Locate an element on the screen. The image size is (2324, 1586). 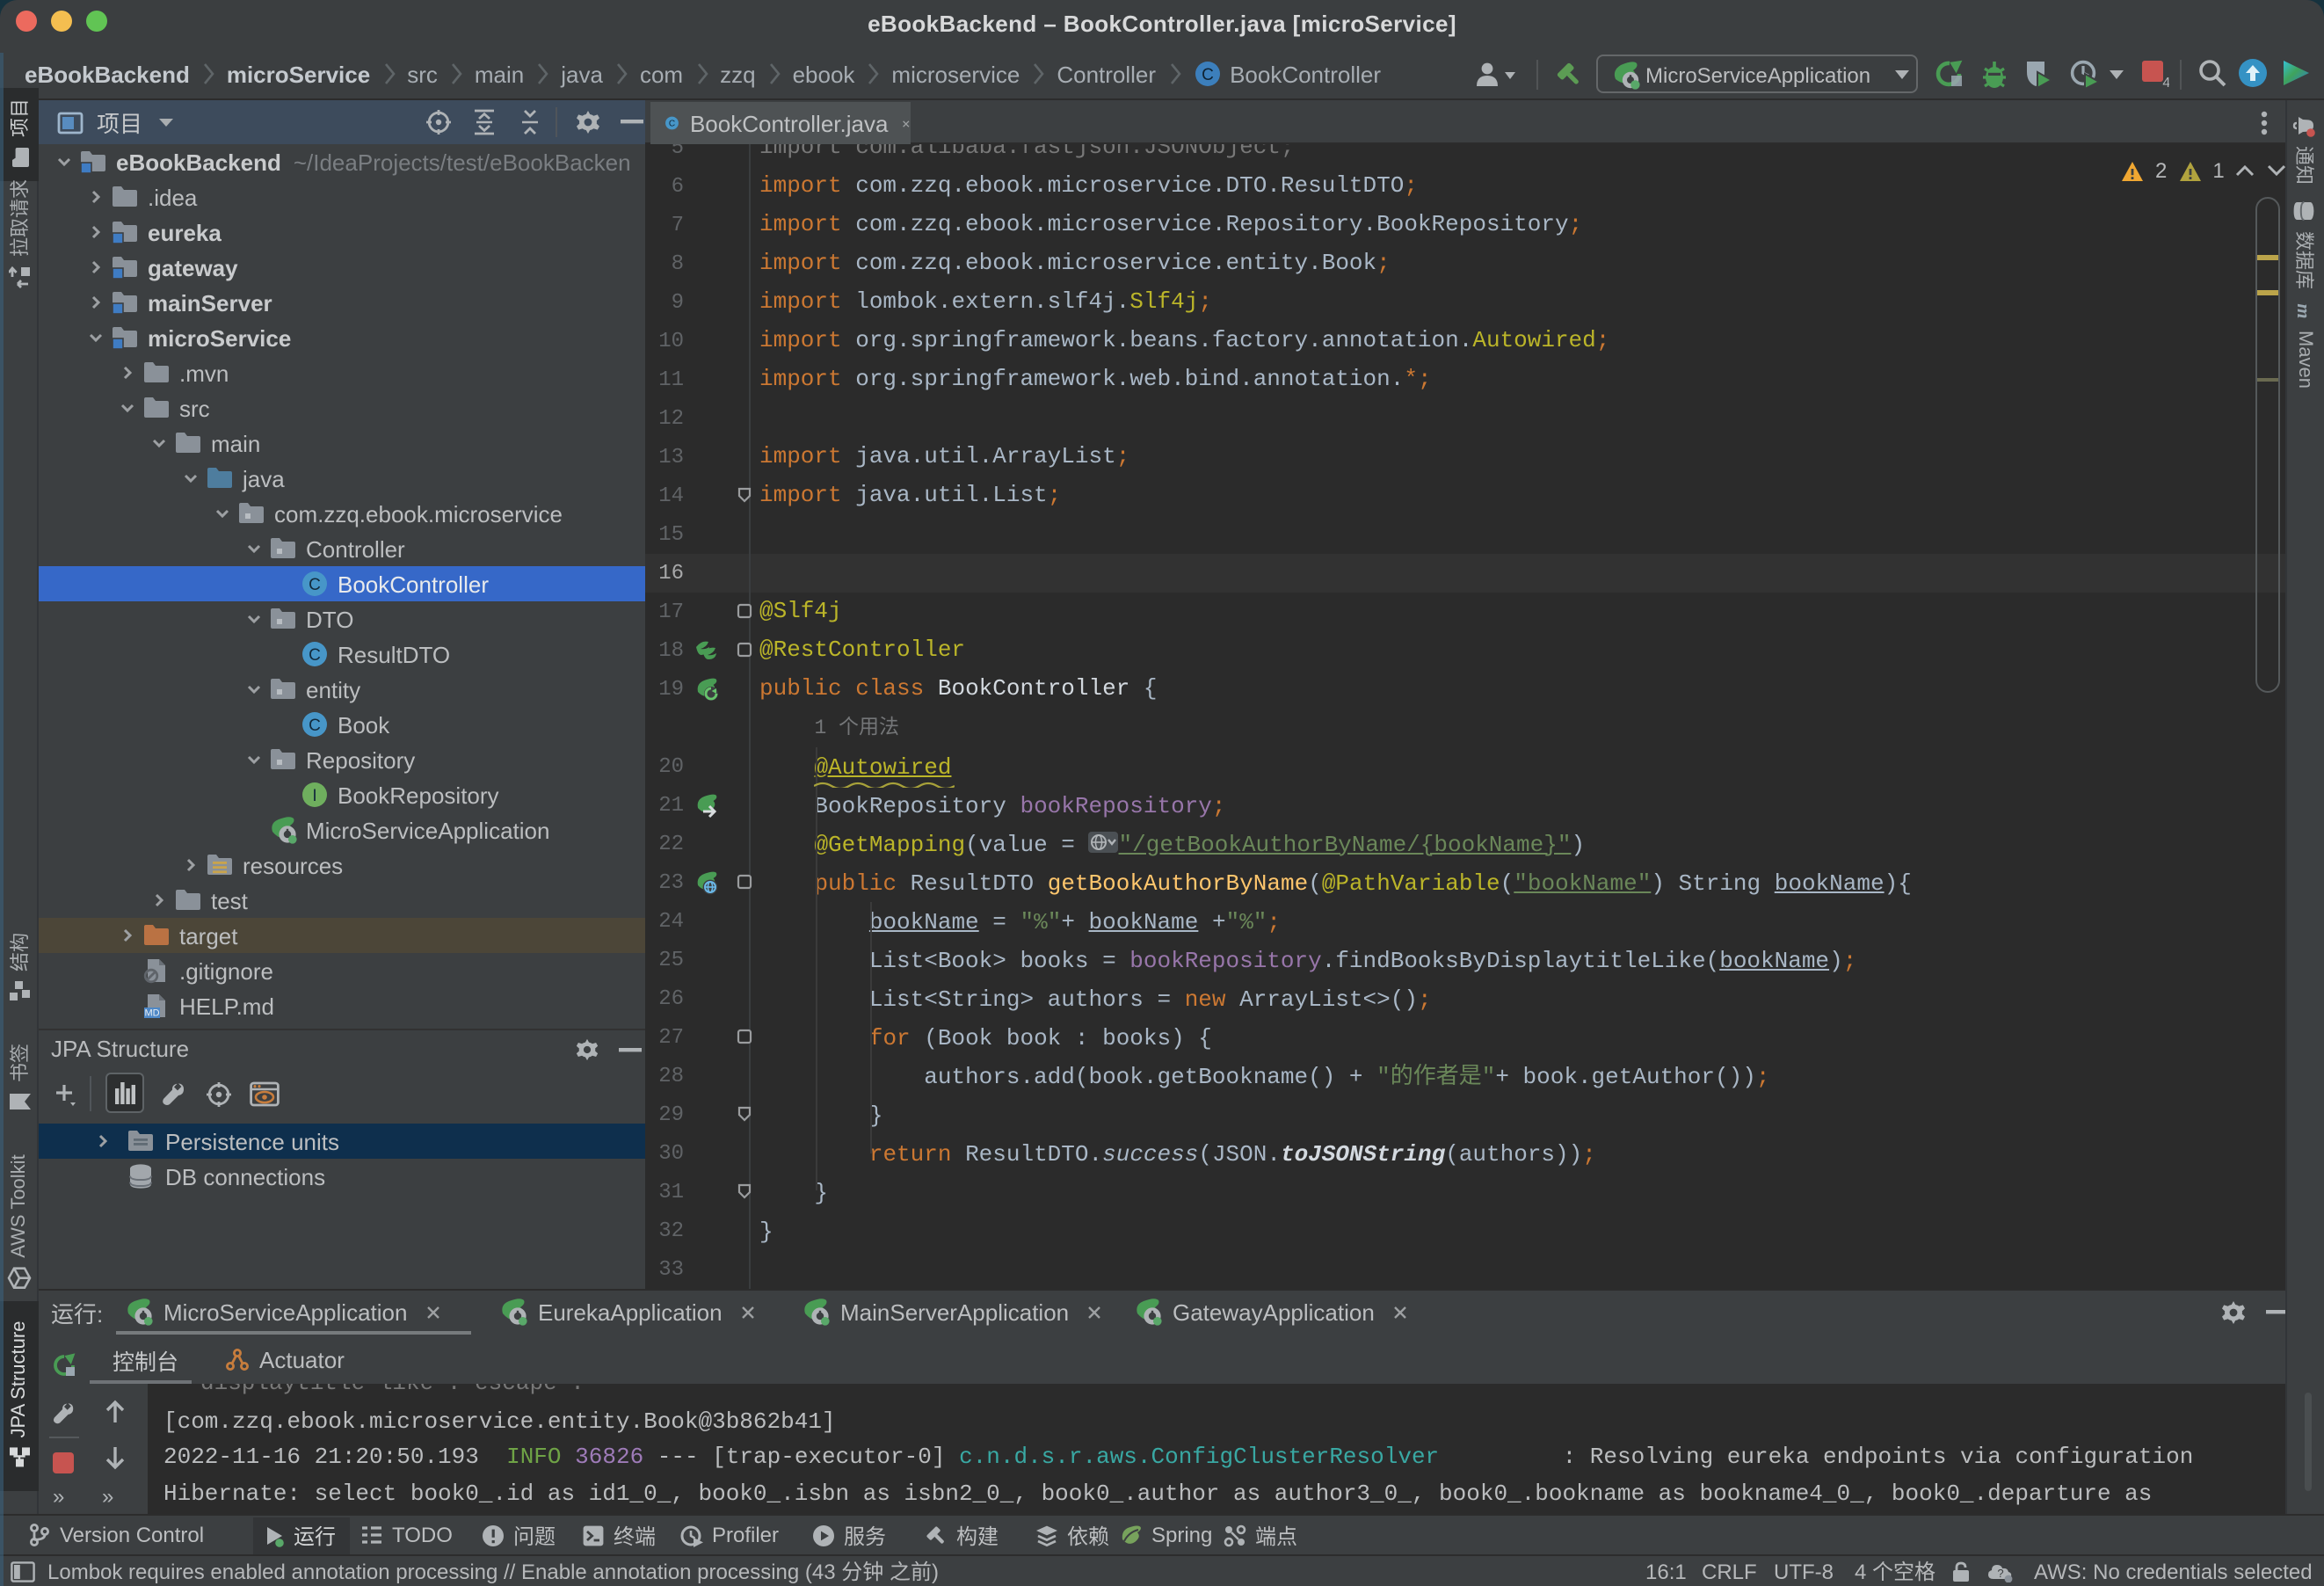
svg-text: m is located at coordinates (2304, 311).